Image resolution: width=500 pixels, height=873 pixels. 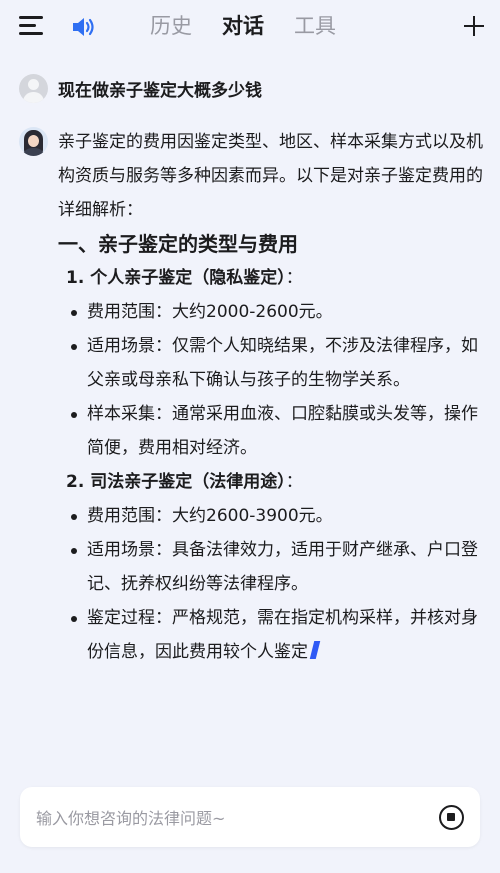 What do you see at coordinates (474, 26) in the screenshot?
I see `plus-icon` at bounding box center [474, 26].